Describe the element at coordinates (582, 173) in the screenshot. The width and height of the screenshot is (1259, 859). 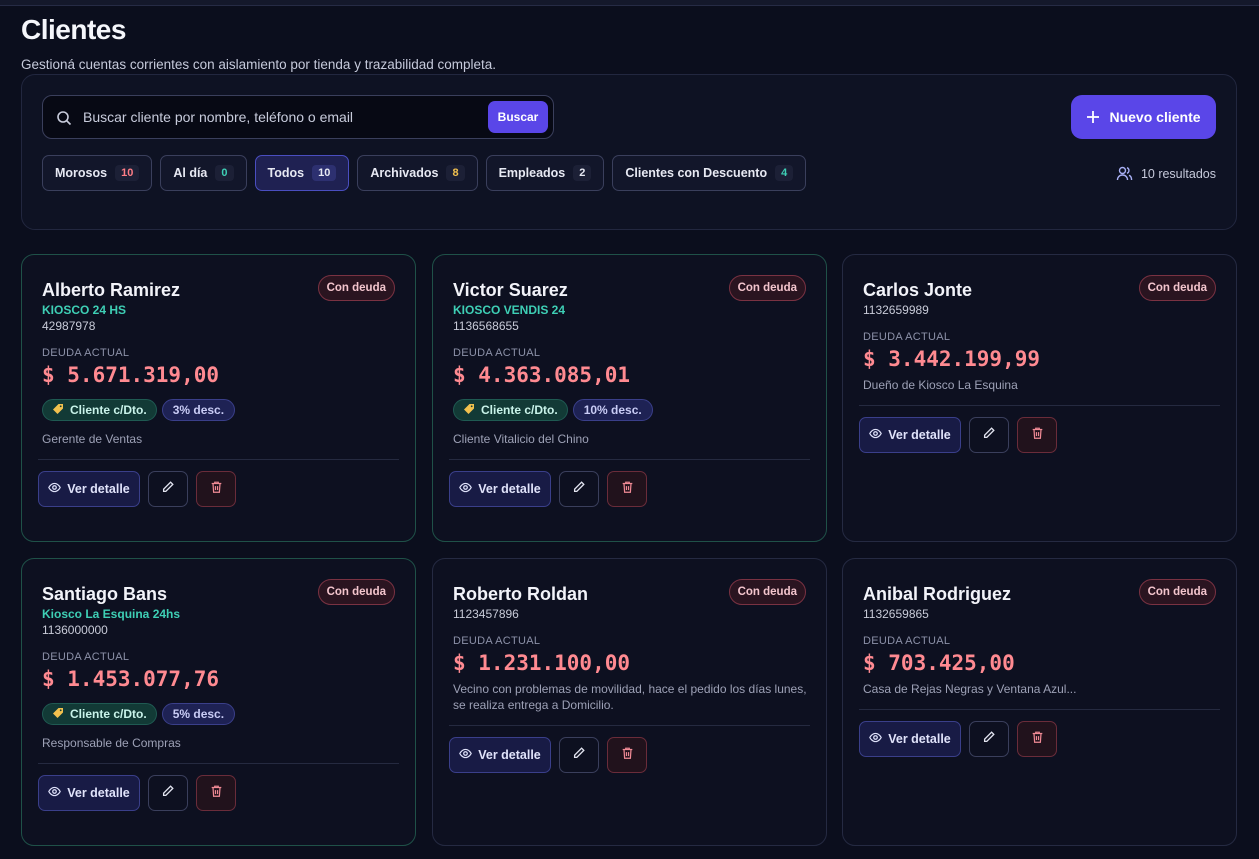
I see `filter-count: 2` at that location.